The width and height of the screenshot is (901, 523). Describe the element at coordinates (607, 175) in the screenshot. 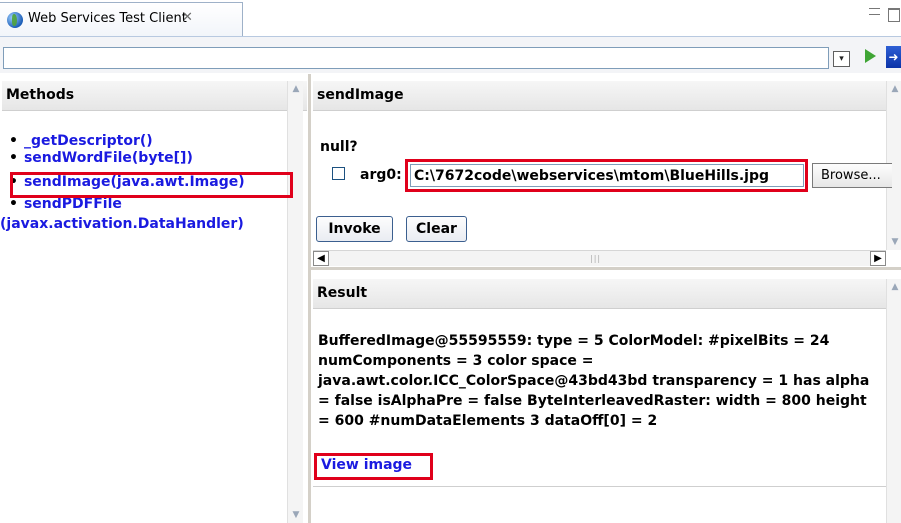

I see `arg0-file-field` at that location.